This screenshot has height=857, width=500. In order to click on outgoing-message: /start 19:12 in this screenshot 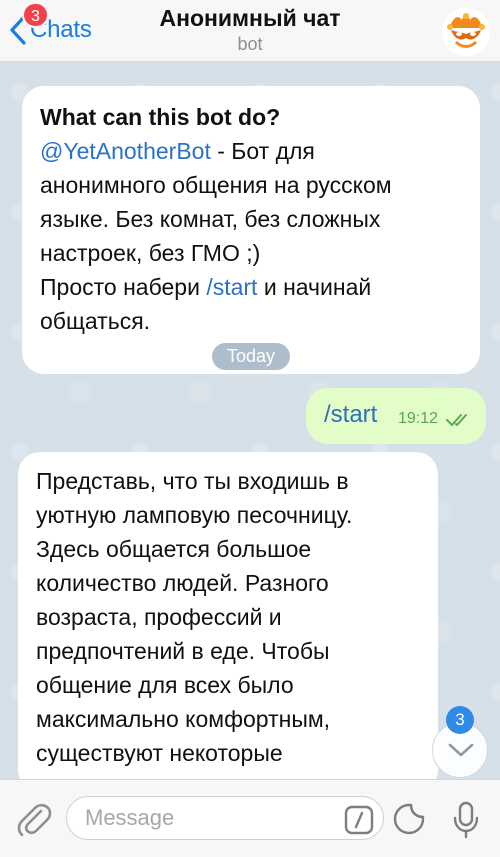, I will do `click(396, 416)`.